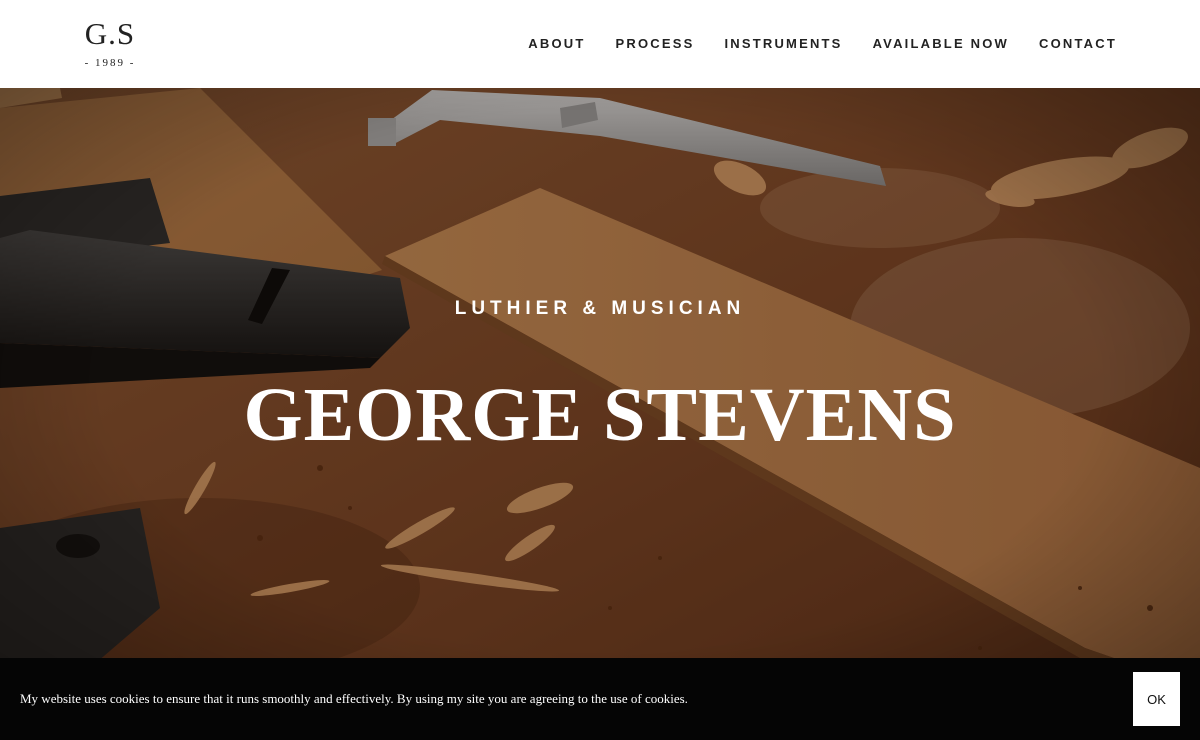  I want to click on nav-process: PROCESS, so click(654, 44).